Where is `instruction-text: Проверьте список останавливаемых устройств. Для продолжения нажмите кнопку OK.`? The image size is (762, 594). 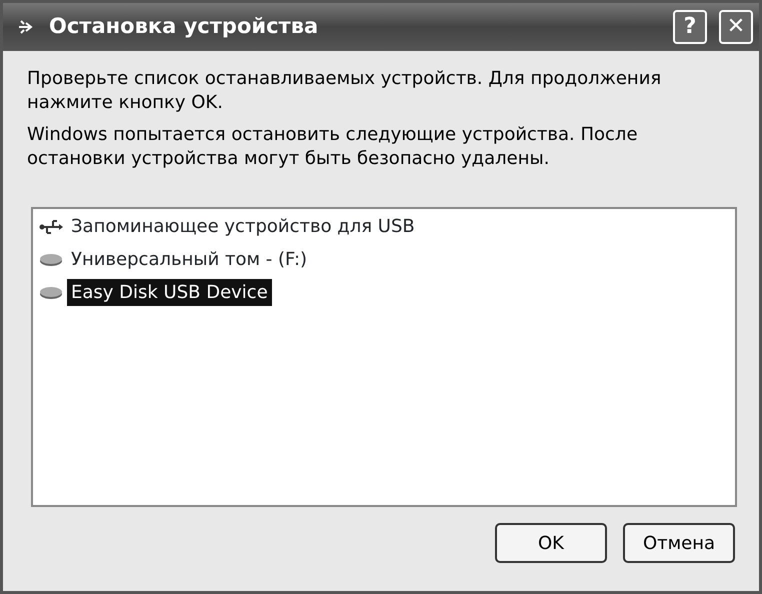
instruction-text: Проверьте список останавливаемых устройств. Для продолжения нажмите кнопку OK. is located at coordinates (344, 91).